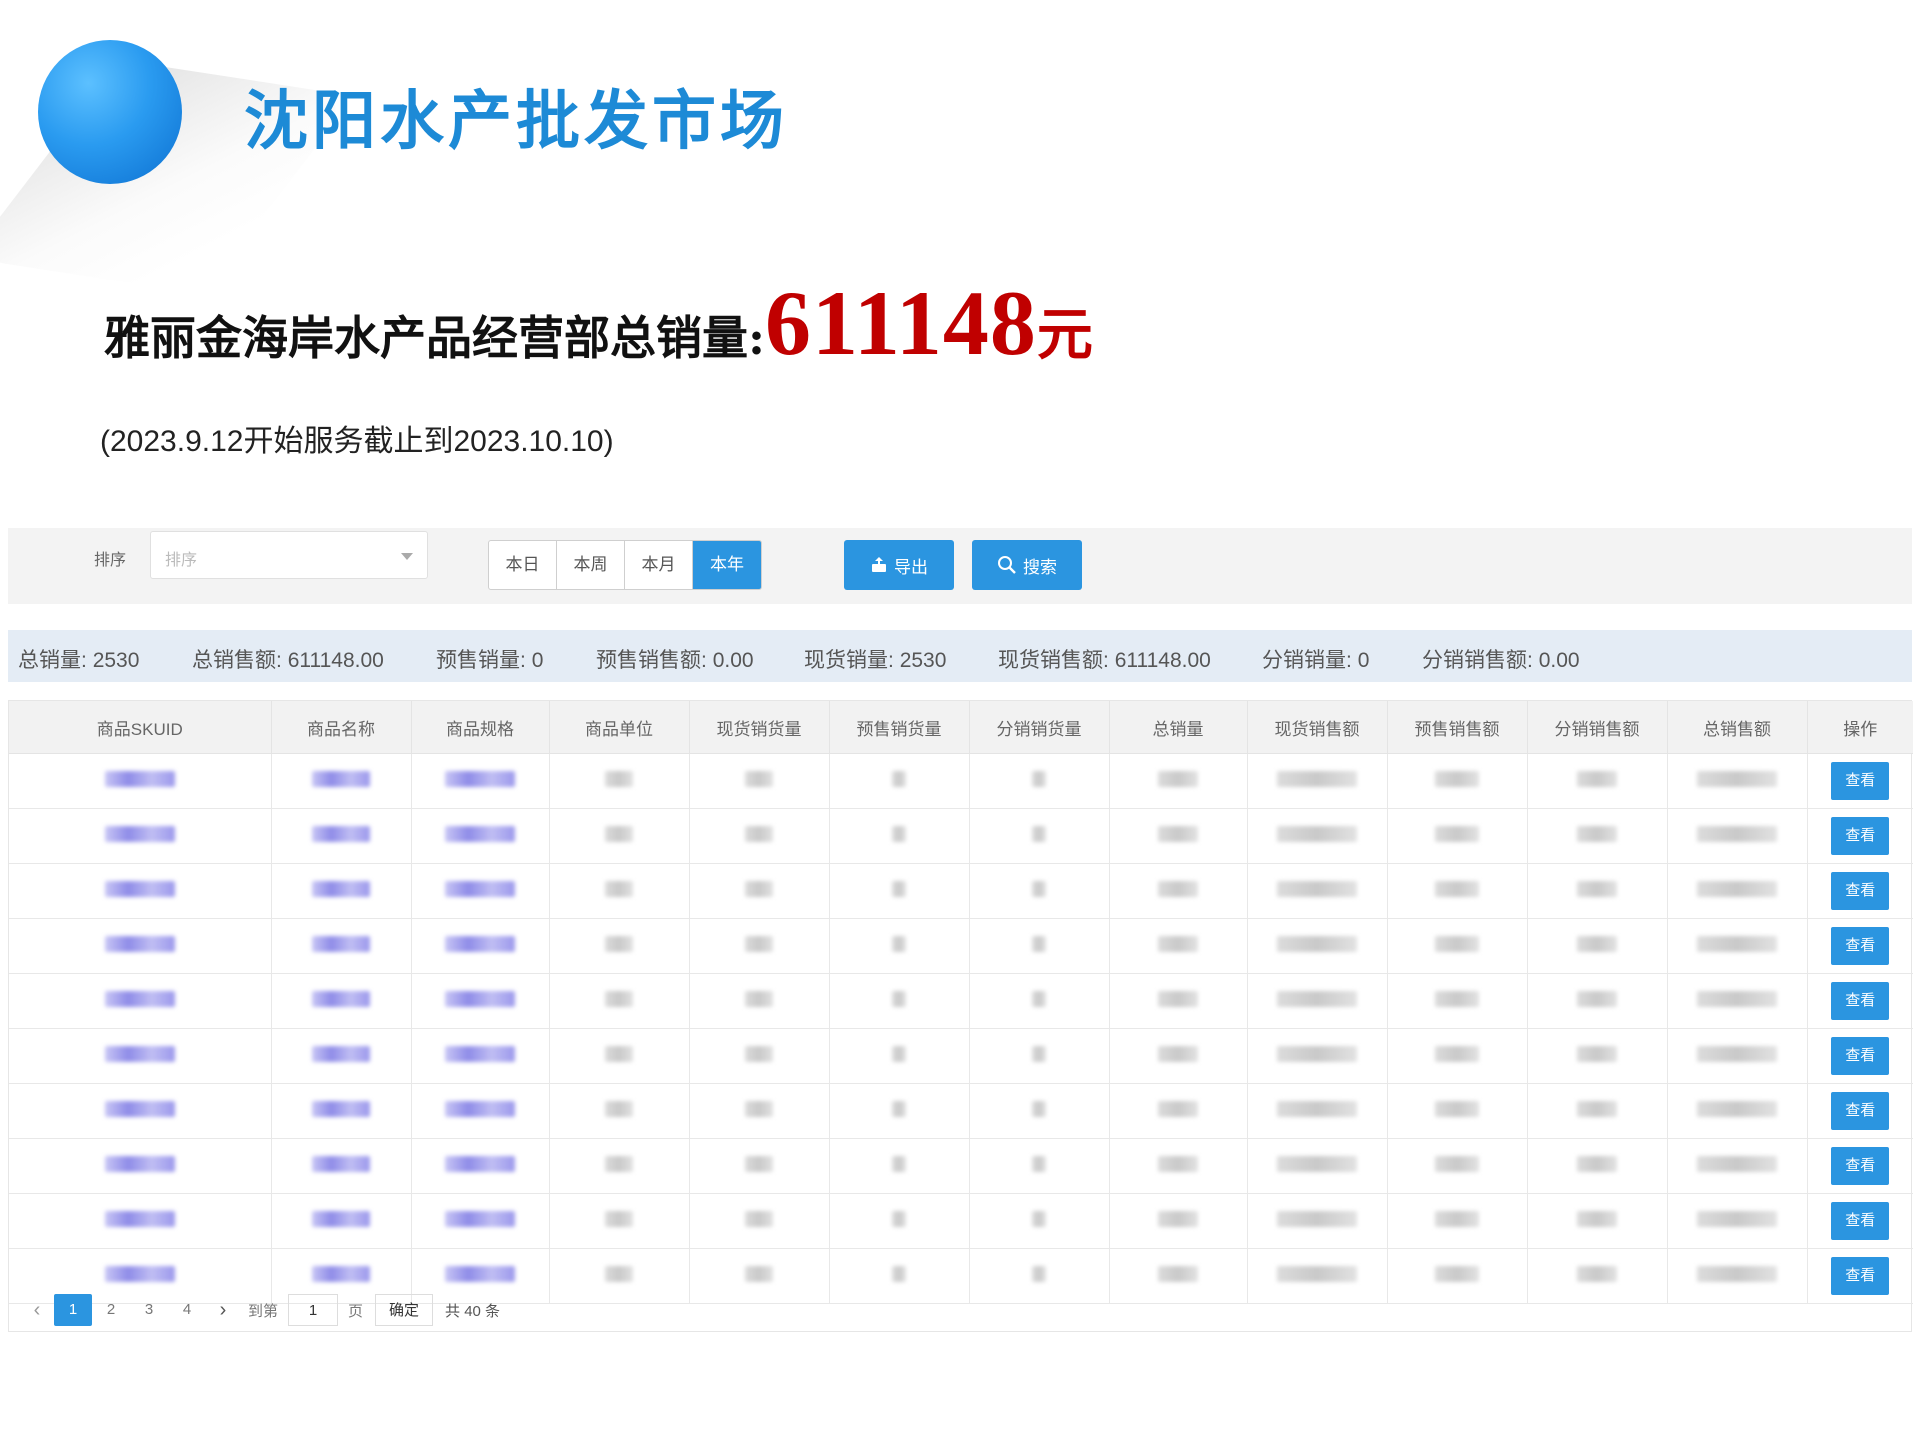  I want to click on page-button: 4, so click(187, 1310).